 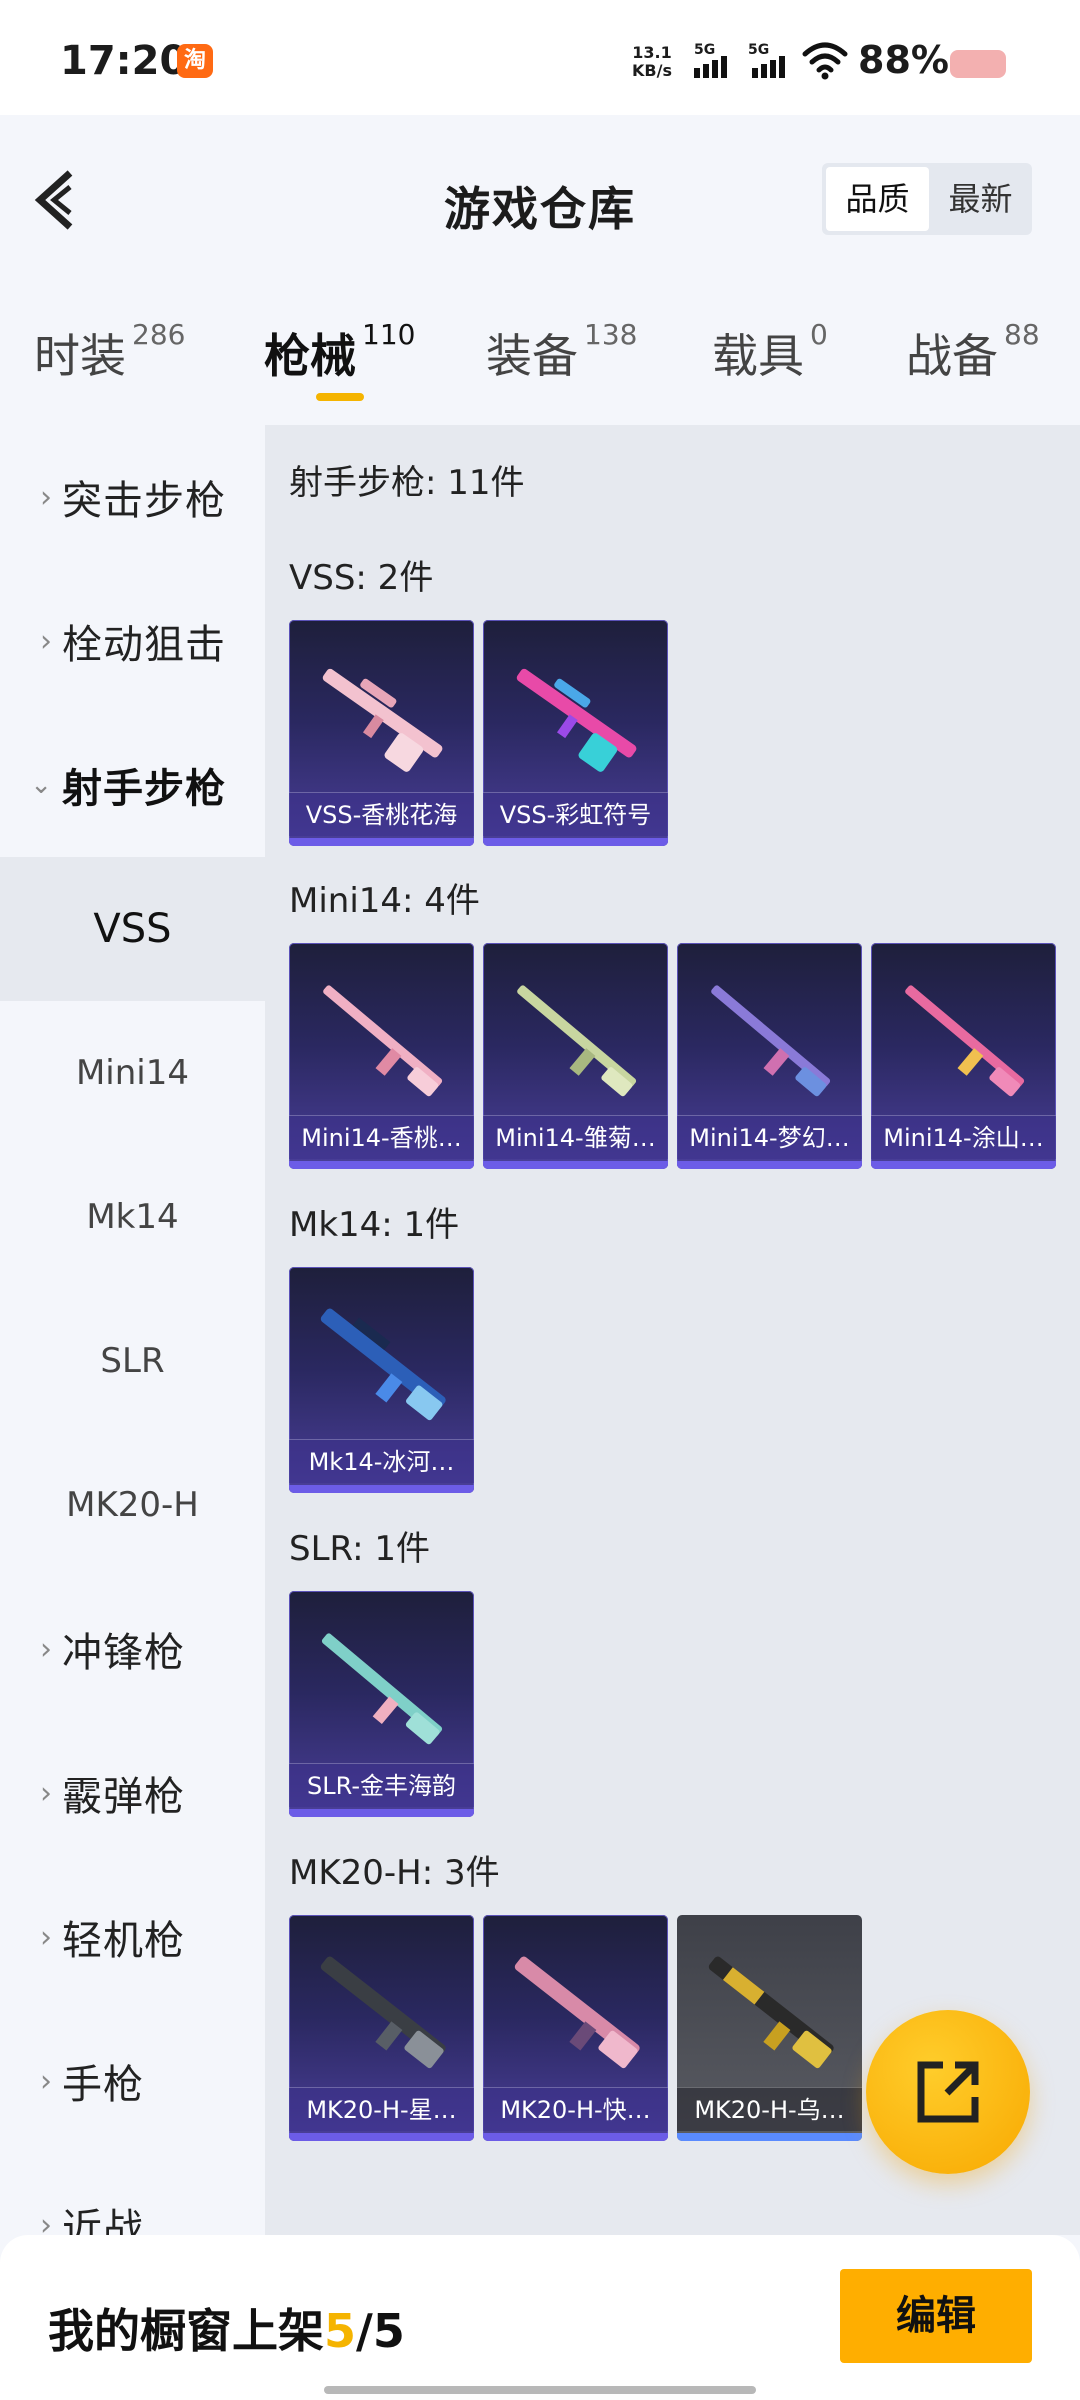 I want to click on tab-count: 0, so click(x=819, y=334).